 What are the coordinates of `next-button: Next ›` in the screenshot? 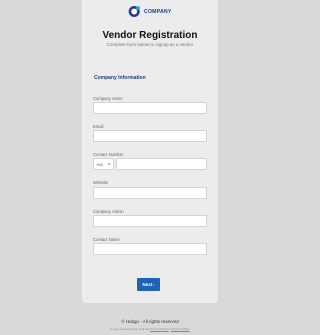 It's located at (148, 284).